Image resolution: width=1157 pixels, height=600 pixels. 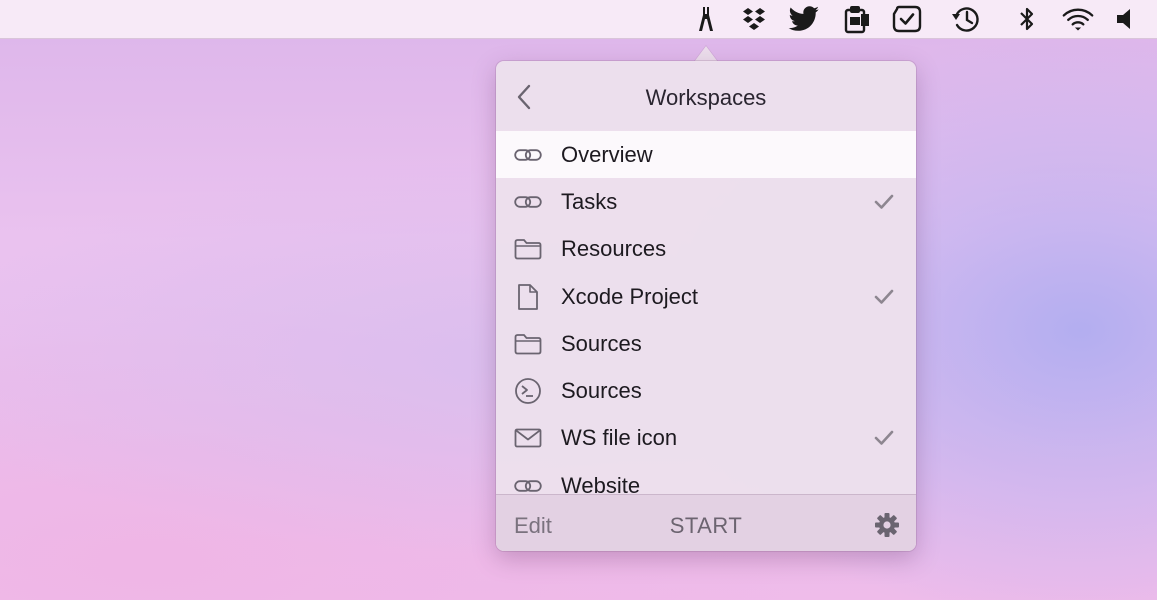 I want to click on list-item: Resources, so click(x=706, y=249).